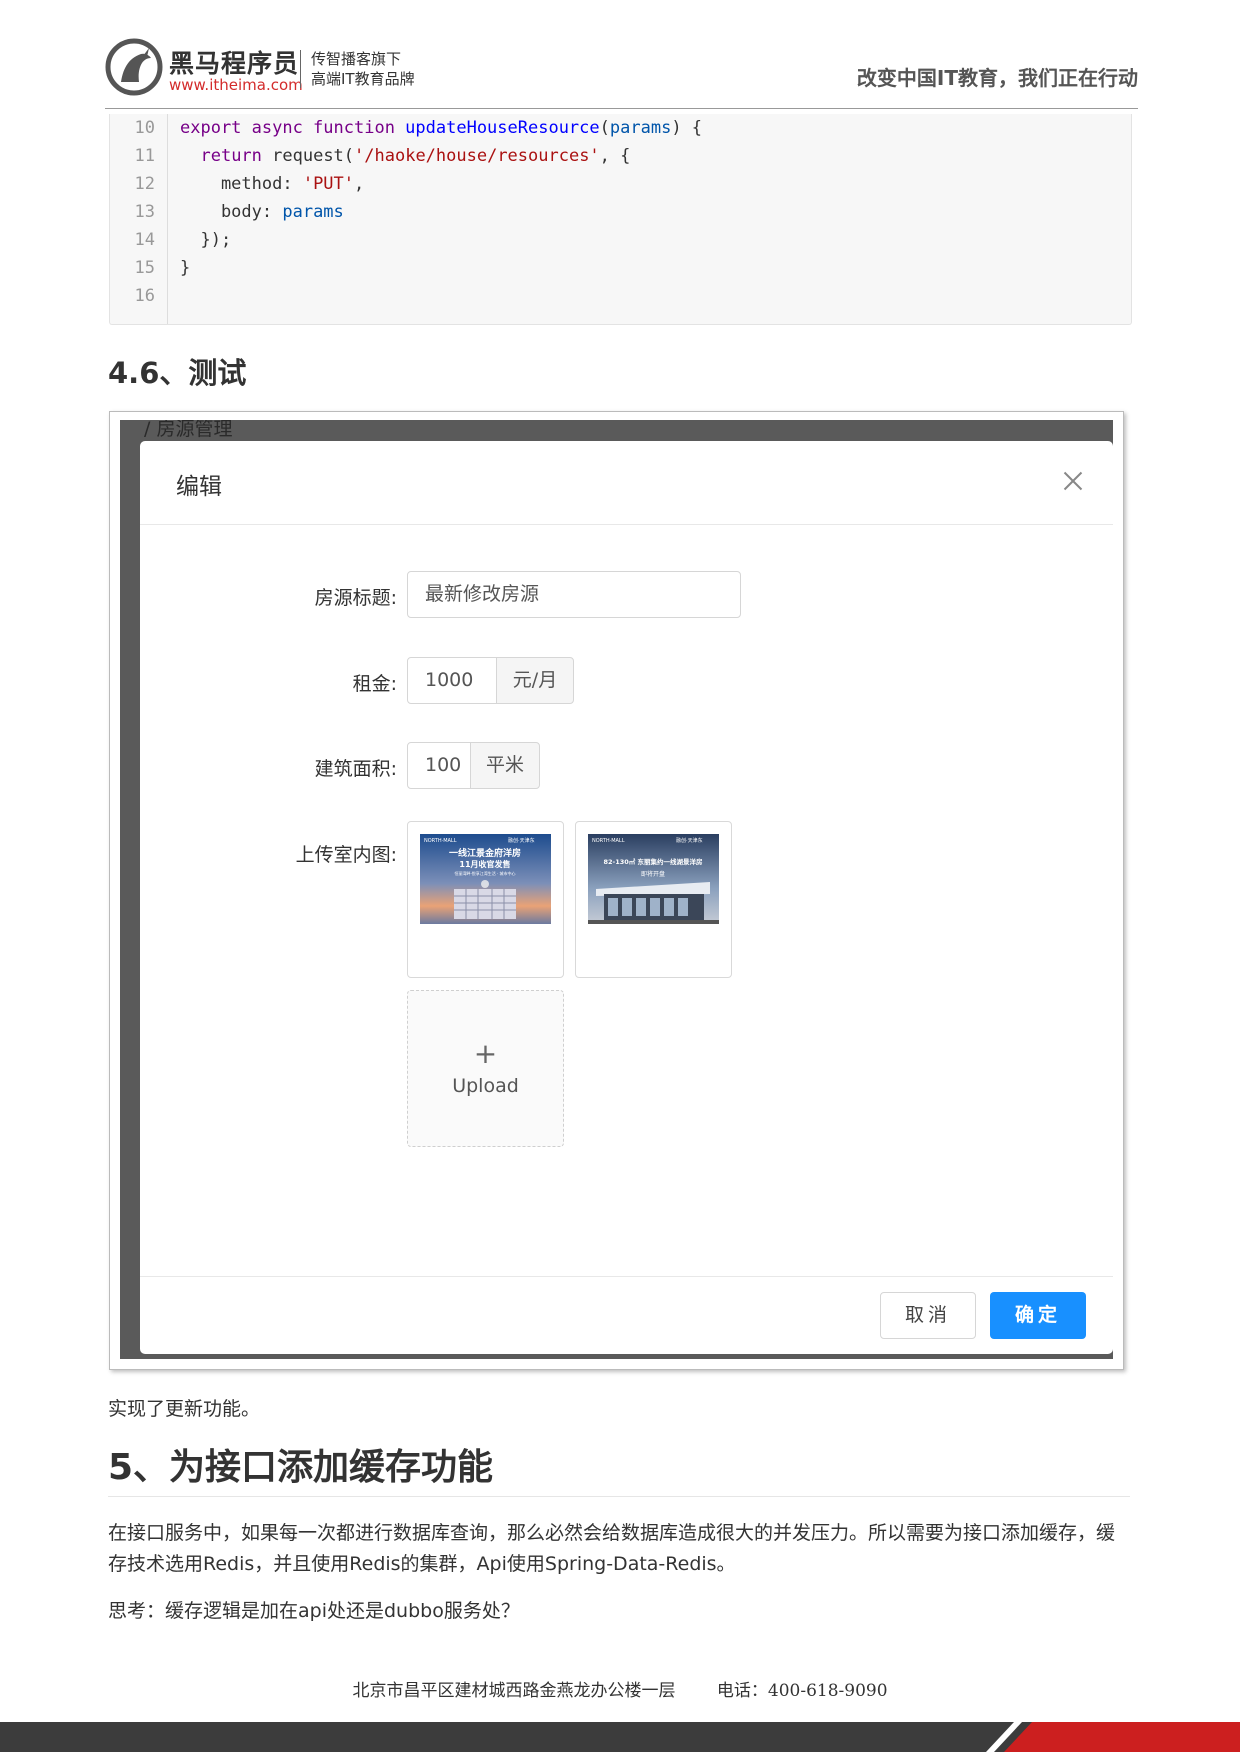 The image size is (1240, 1752). I want to click on upload-label: Upload, so click(485, 1086).